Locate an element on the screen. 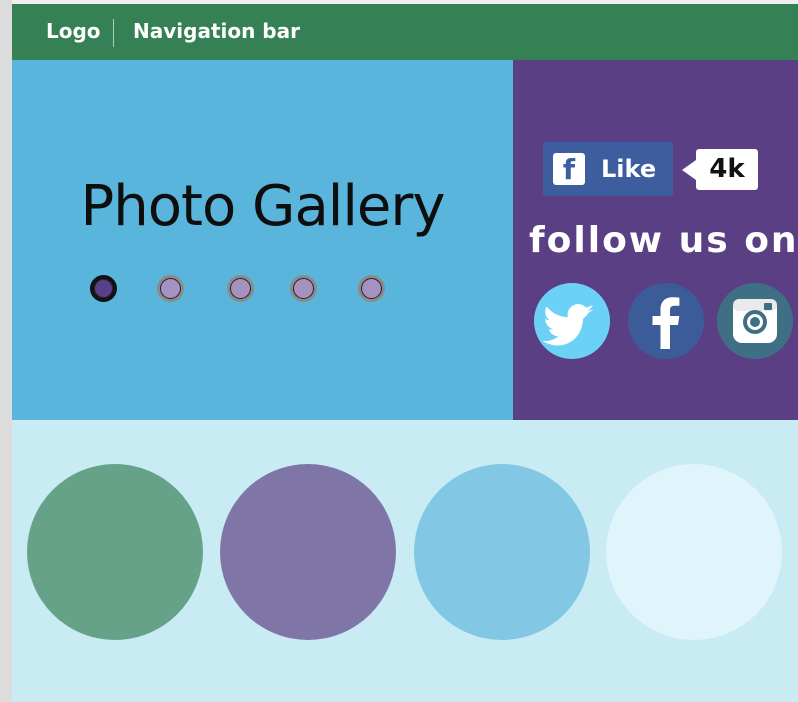  facebook-icon is located at coordinates (666, 321).